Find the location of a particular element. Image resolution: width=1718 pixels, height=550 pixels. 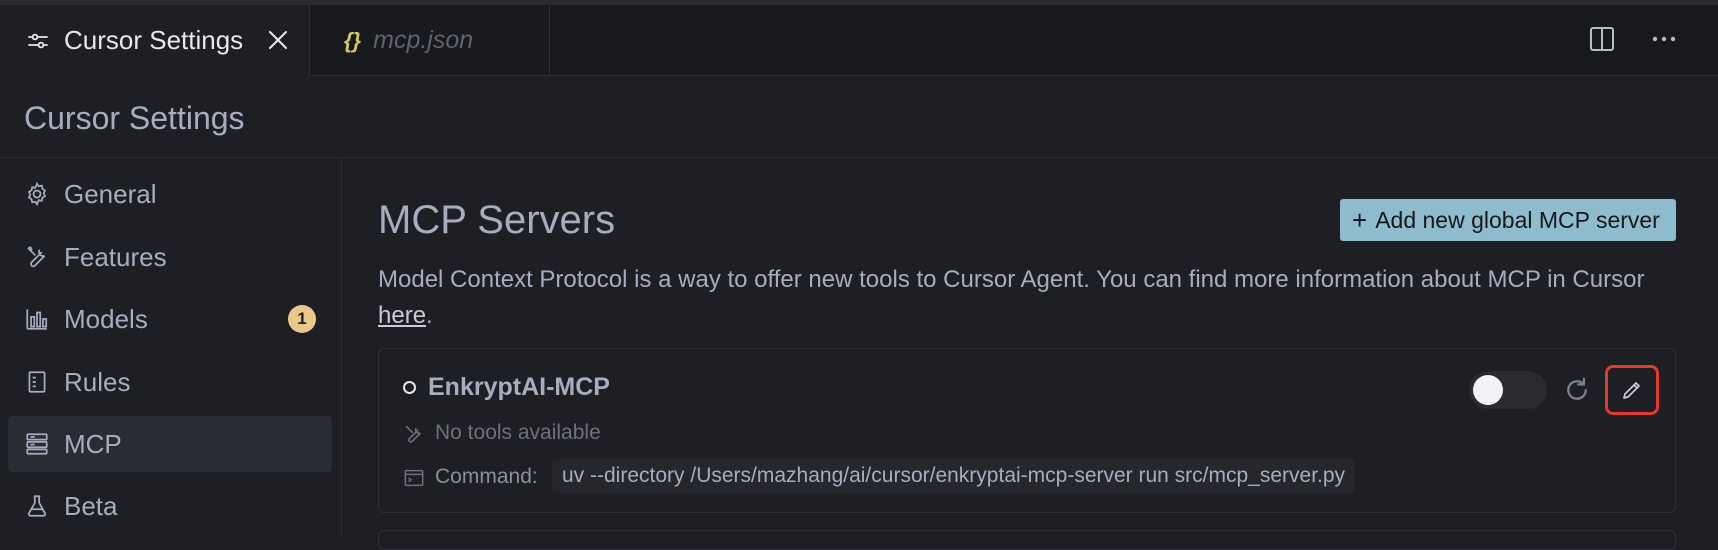

sidebar-item-models: Models 1 is located at coordinates (170, 319).